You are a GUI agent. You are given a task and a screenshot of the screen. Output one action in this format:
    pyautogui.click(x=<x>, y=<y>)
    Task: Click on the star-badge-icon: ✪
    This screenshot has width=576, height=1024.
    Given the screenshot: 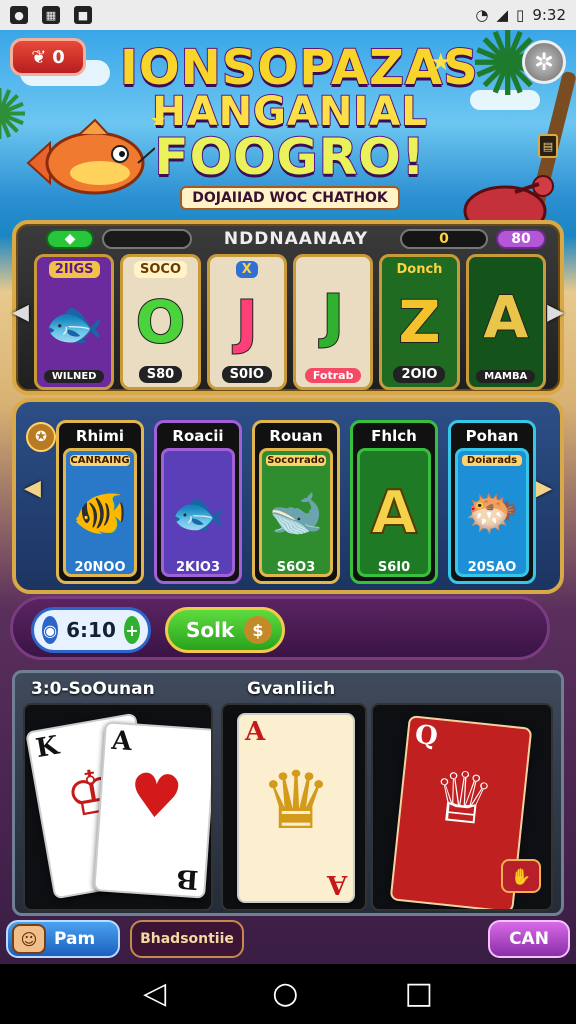 What is the action you would take?
    pyautogui.click(x=41, y=437)
    